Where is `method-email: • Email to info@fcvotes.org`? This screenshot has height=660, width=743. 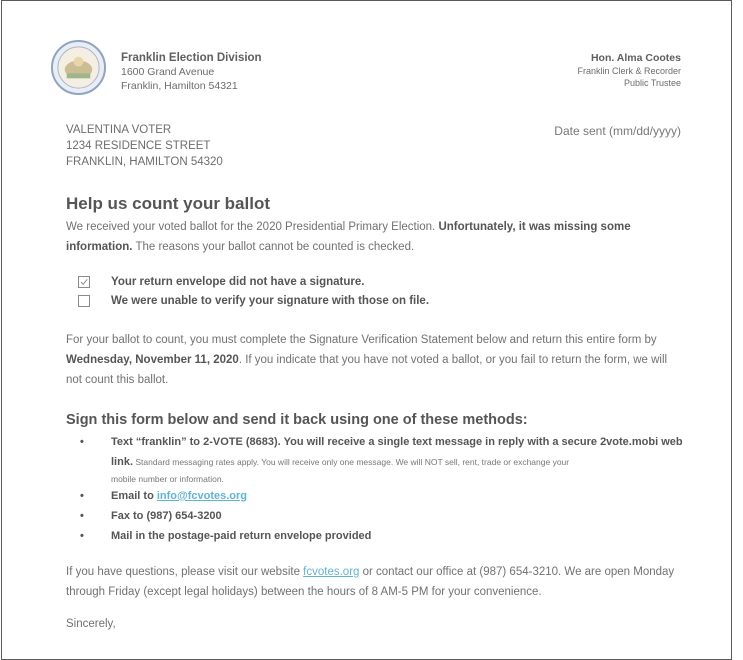 method-email: • Email to info@fcvotes.org is located at coordinates (386, 496).